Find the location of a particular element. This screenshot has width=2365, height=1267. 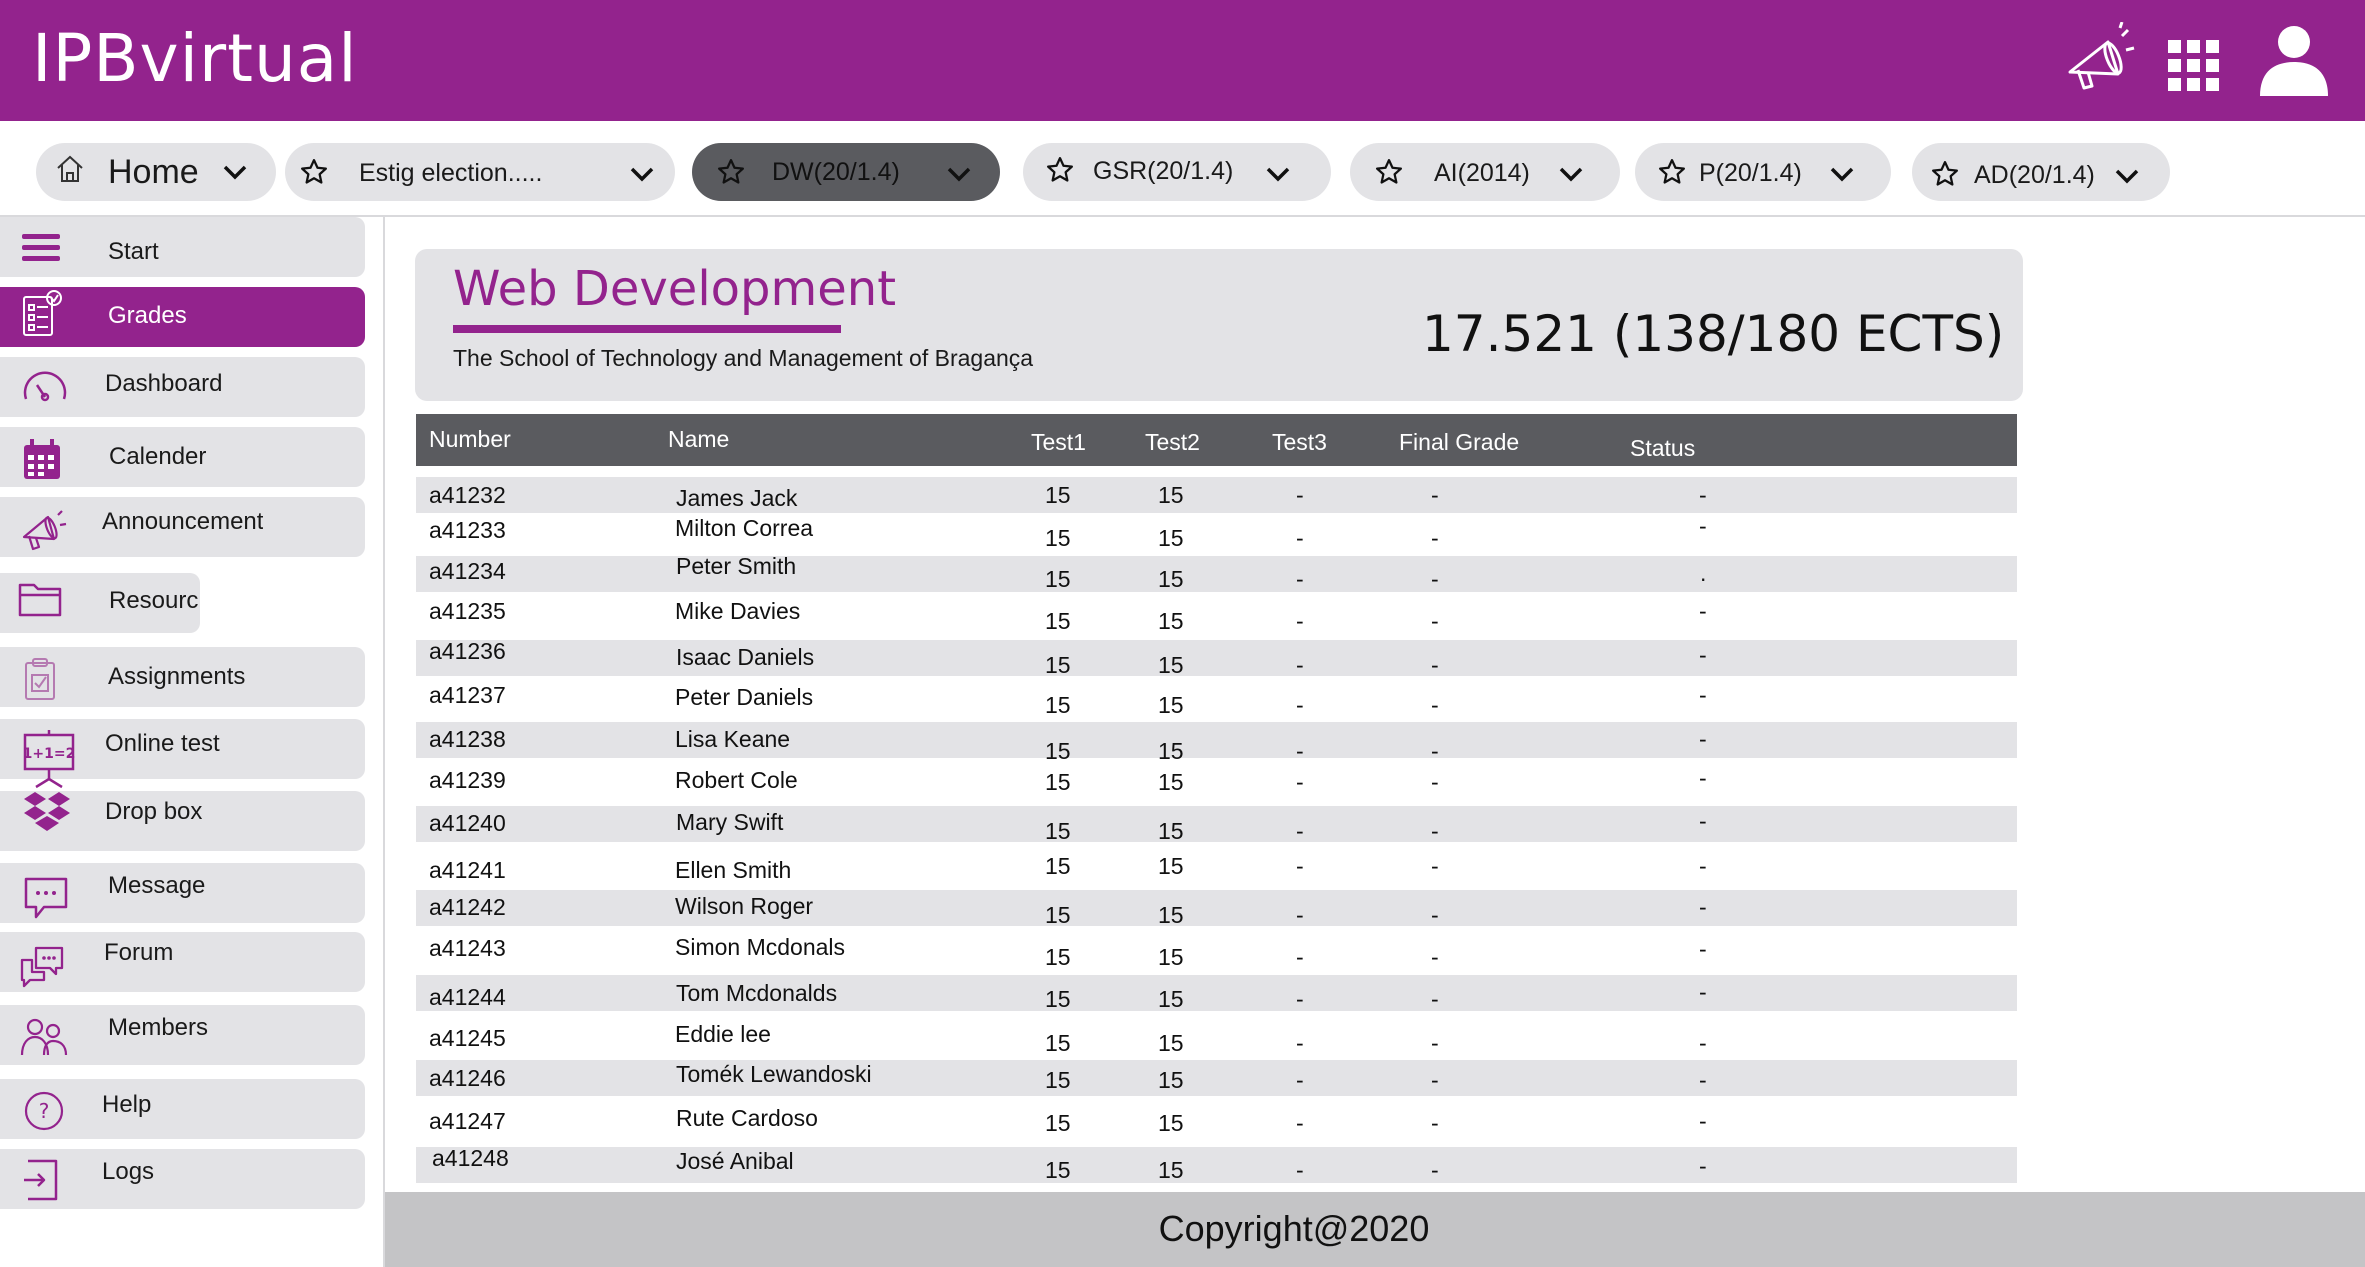

apps-grid-icon is located at coordinates (2194, 62).